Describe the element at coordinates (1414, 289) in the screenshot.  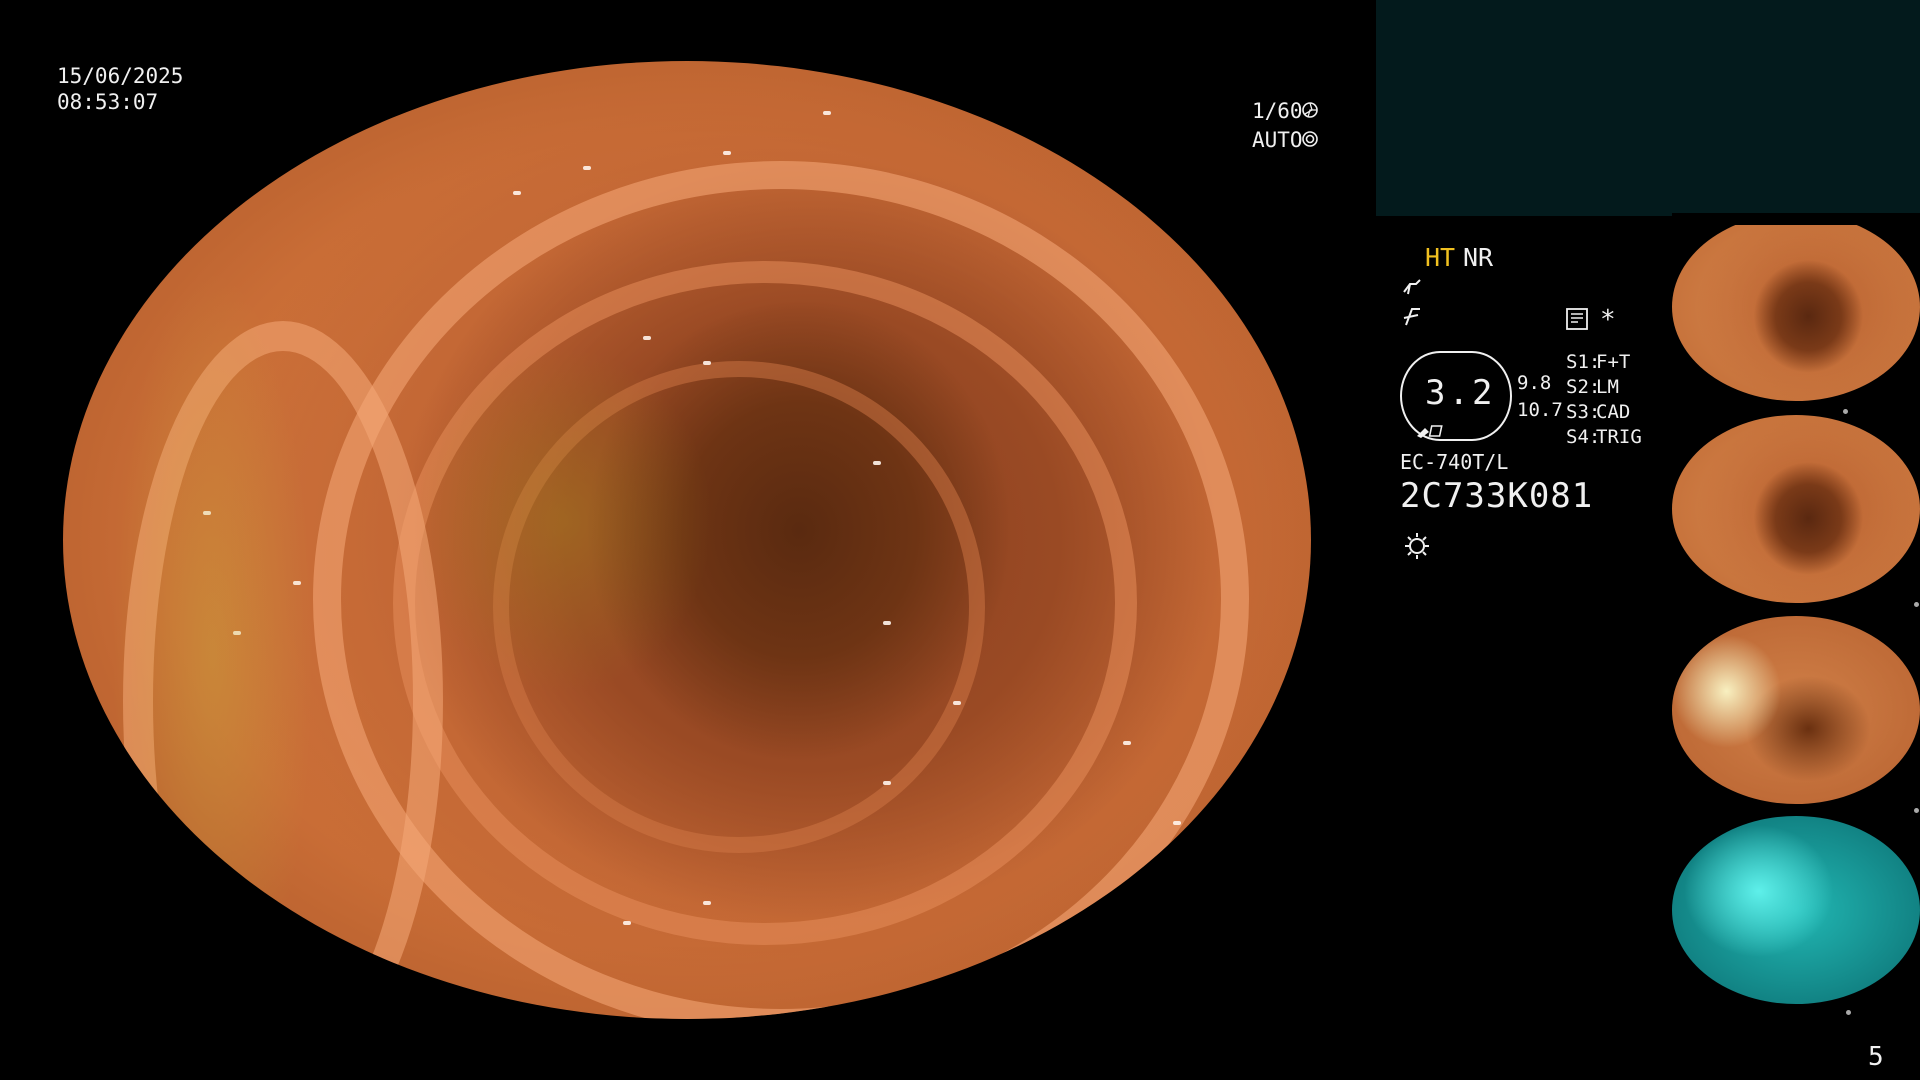
I see `contrast-curve-icon` at that location.